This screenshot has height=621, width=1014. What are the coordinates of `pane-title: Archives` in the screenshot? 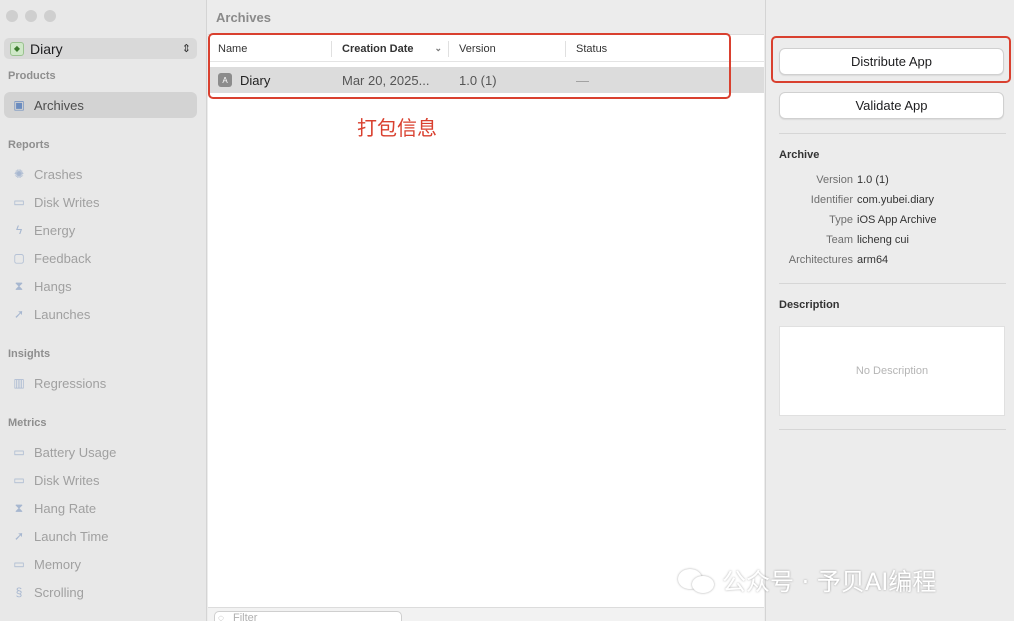 It's located at (486, 17).